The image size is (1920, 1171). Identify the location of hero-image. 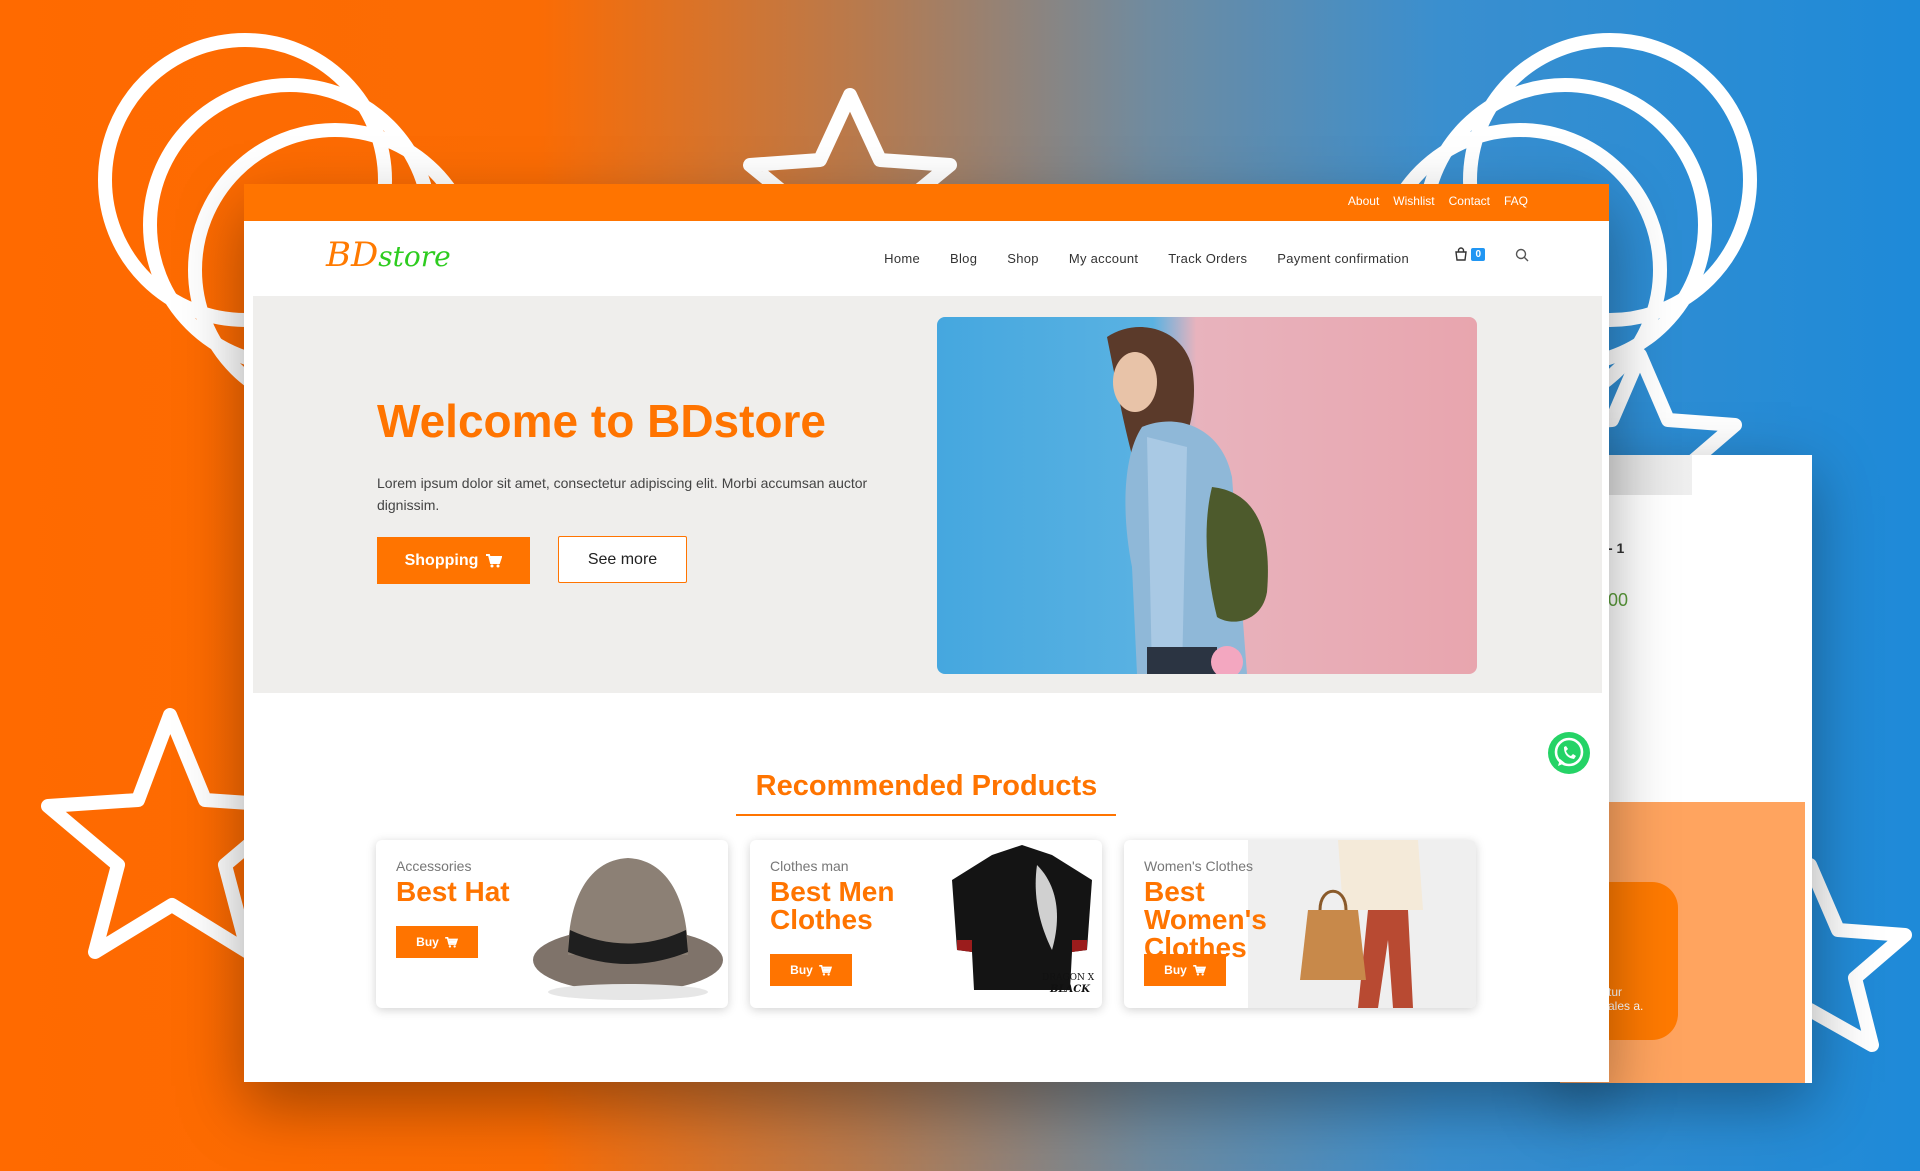
(1207, 495).